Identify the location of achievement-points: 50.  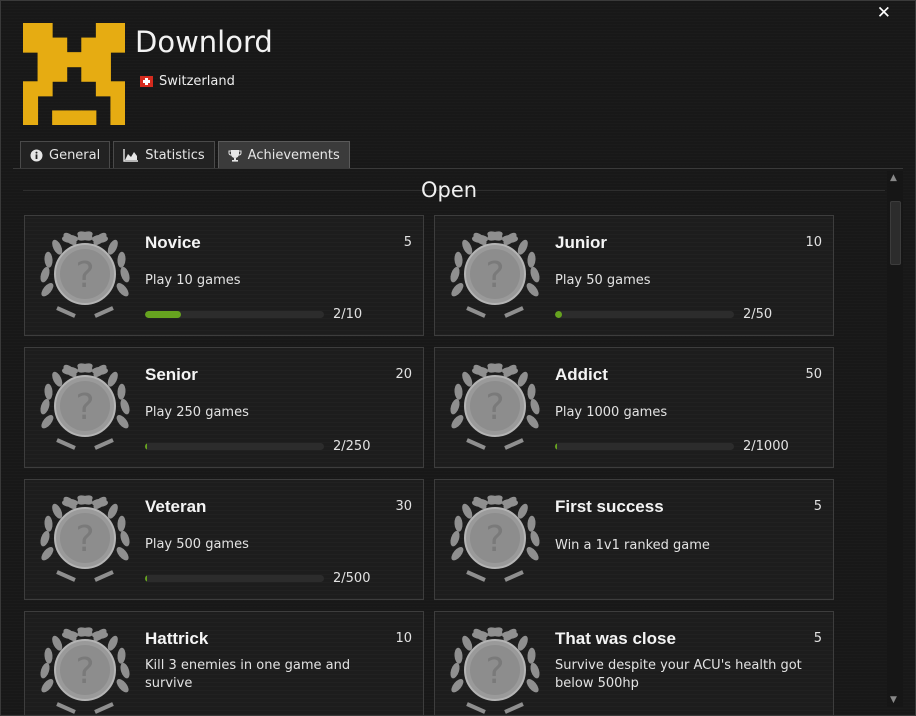
(813, 374).